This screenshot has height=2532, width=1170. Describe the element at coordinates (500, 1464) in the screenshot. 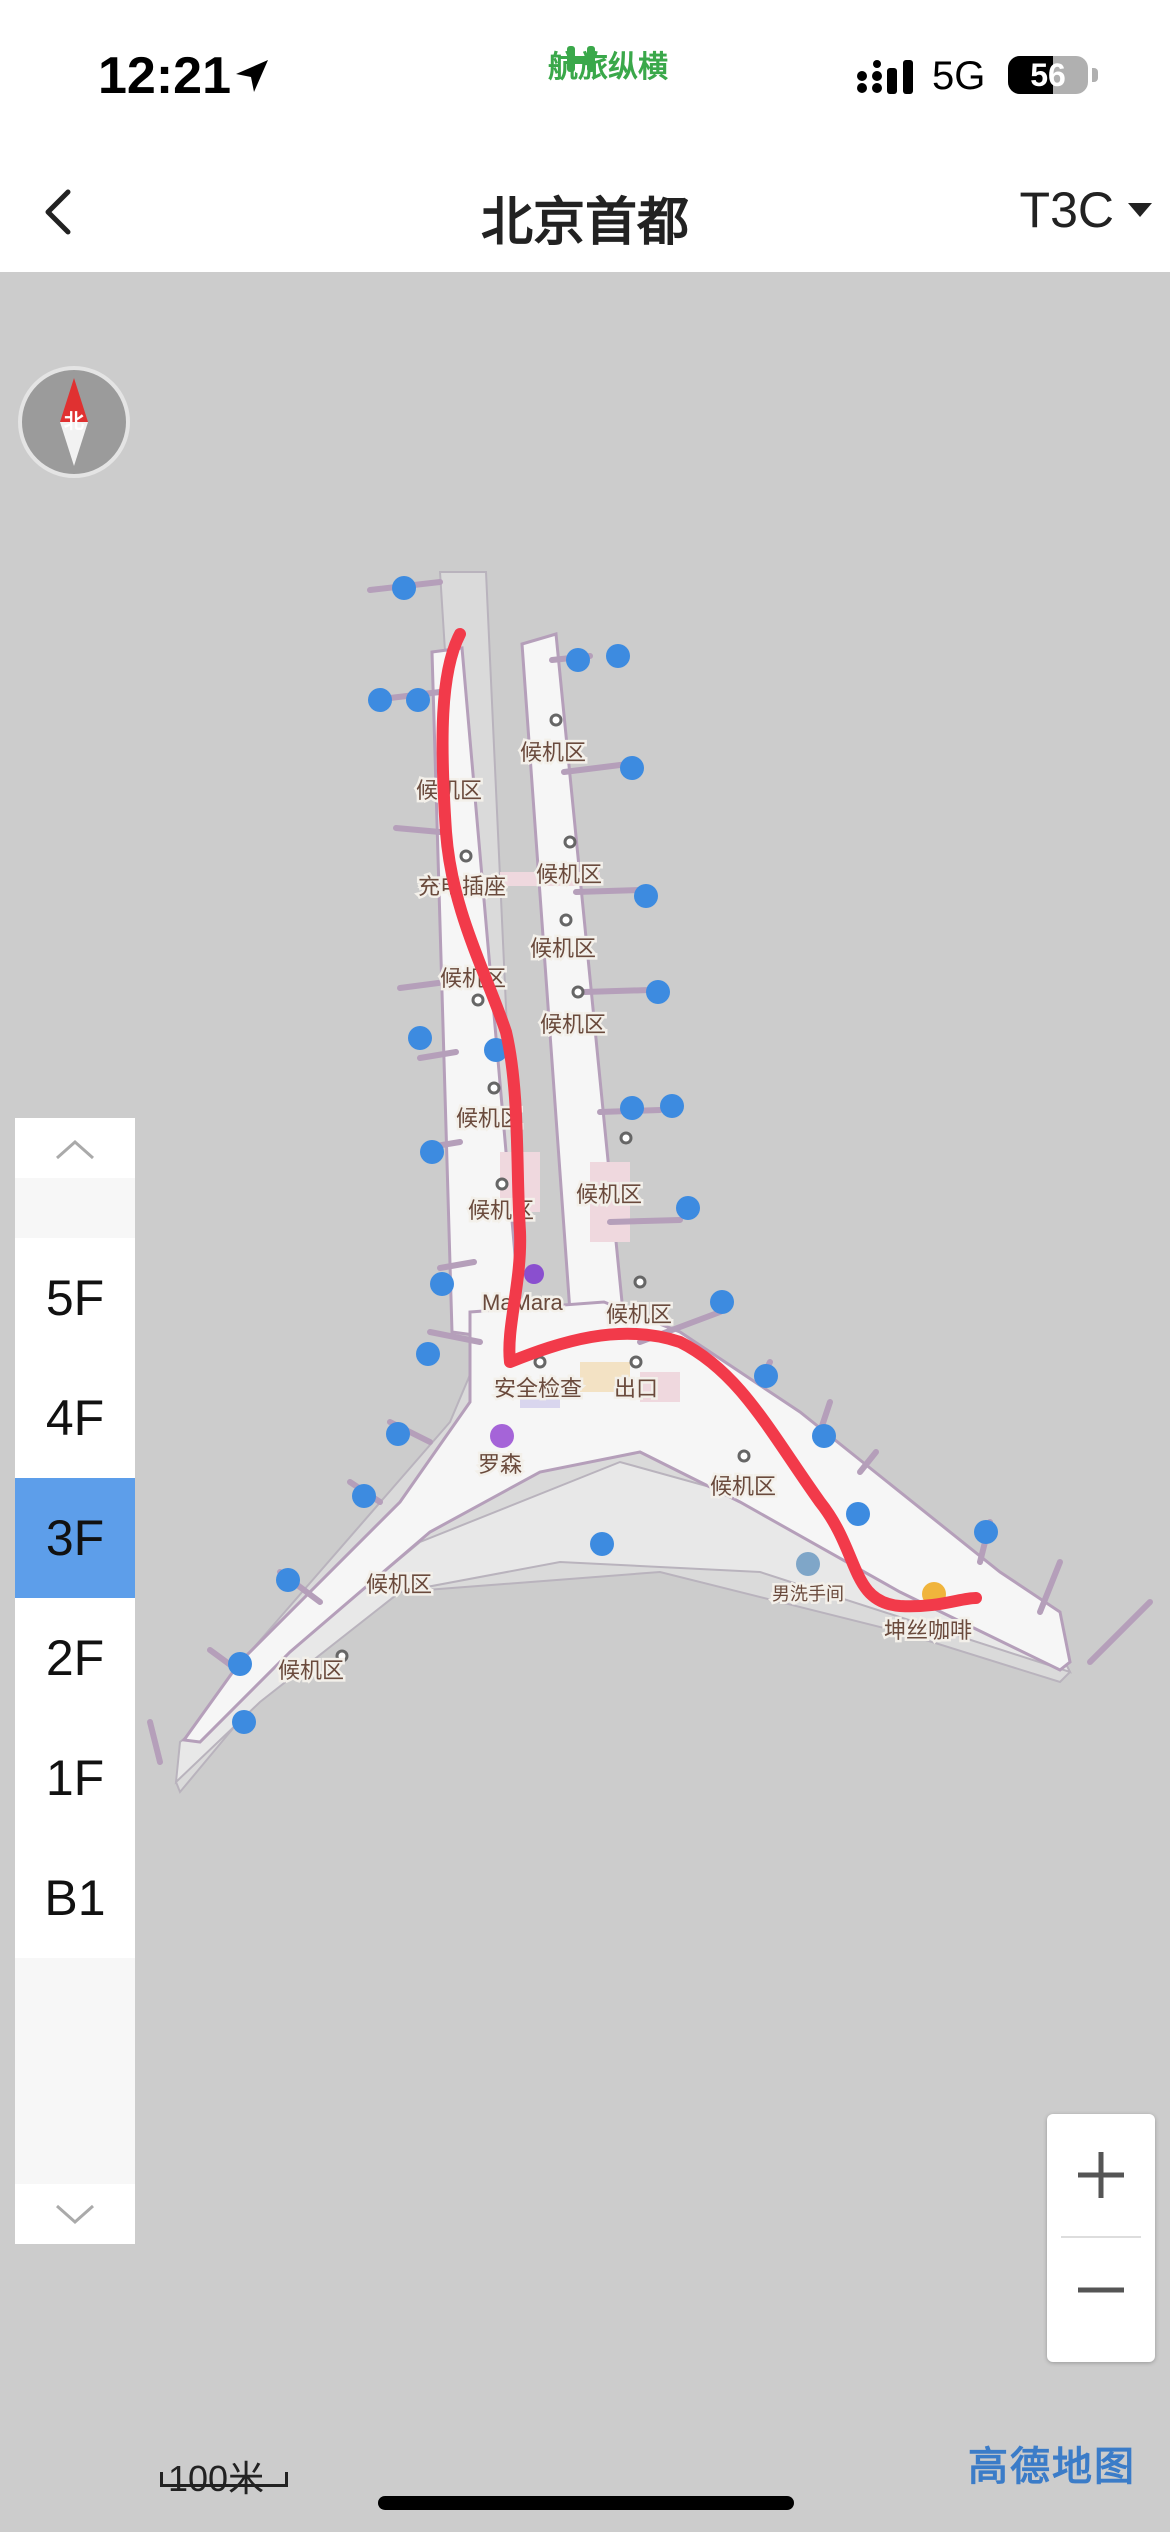

I see `label-rosen: 罗森` at that location.